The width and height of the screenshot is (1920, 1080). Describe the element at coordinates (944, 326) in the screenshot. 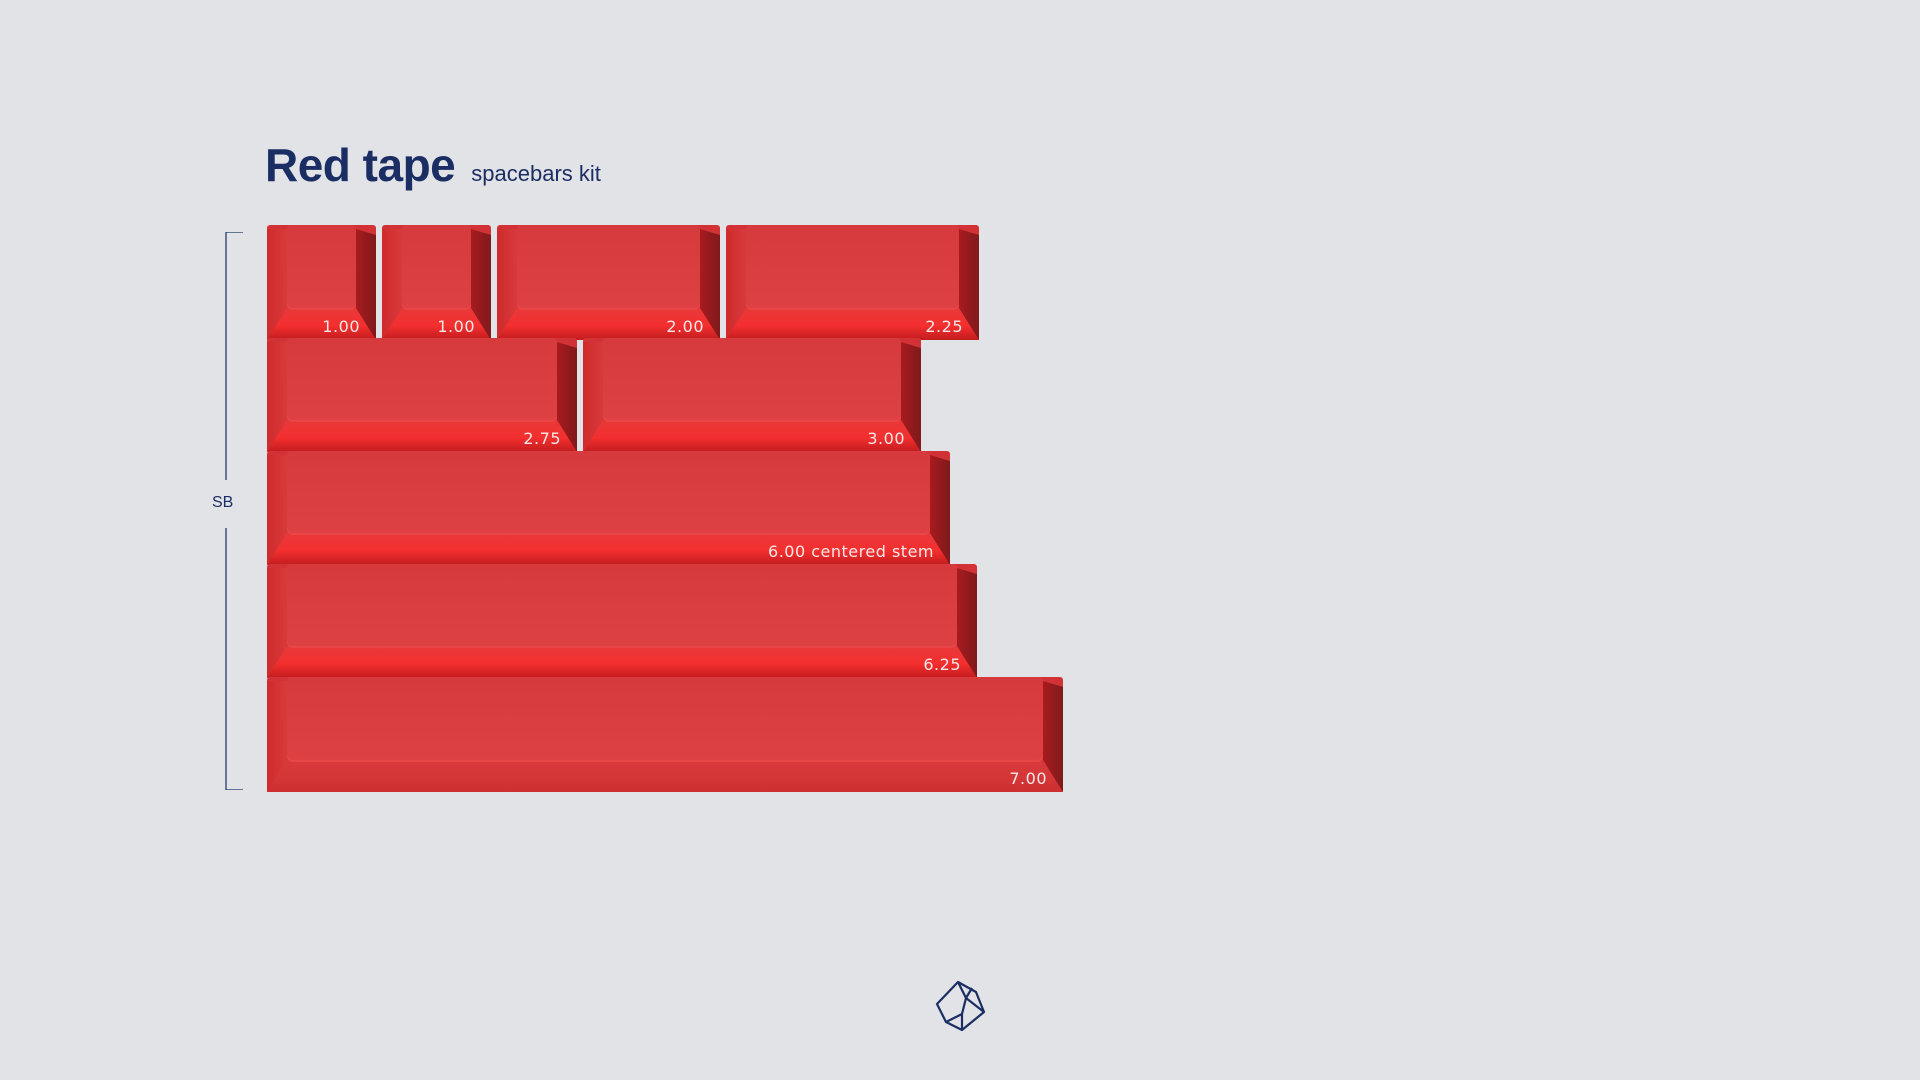

I see `keycap-size-label: 2.25` at that location.